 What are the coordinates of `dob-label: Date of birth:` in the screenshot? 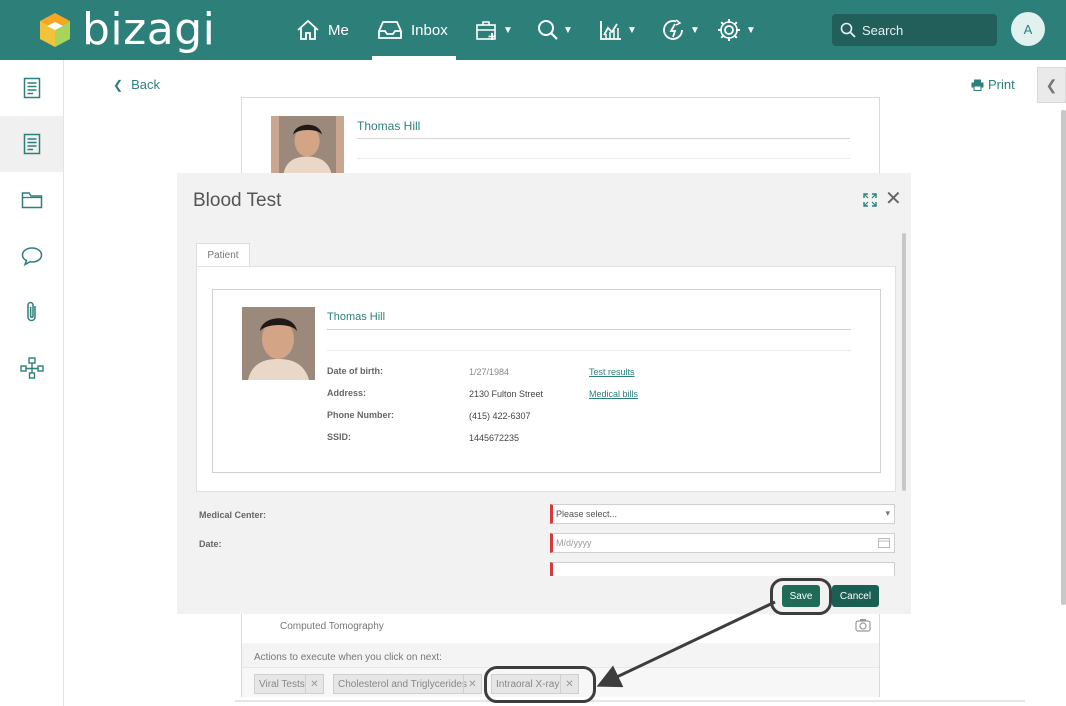 It's located at (355, 371).